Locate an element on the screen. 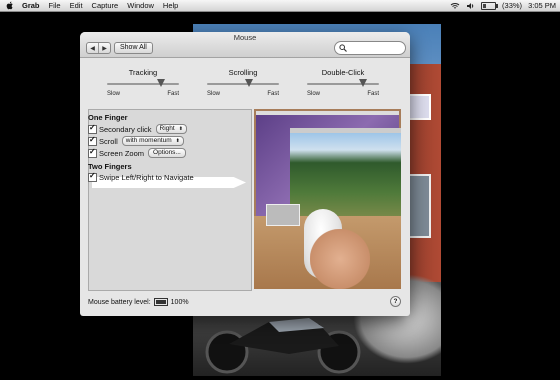 The image size is (560, 380). two-fingers-heading: Two Fingers is located at coordinates (110, 166).